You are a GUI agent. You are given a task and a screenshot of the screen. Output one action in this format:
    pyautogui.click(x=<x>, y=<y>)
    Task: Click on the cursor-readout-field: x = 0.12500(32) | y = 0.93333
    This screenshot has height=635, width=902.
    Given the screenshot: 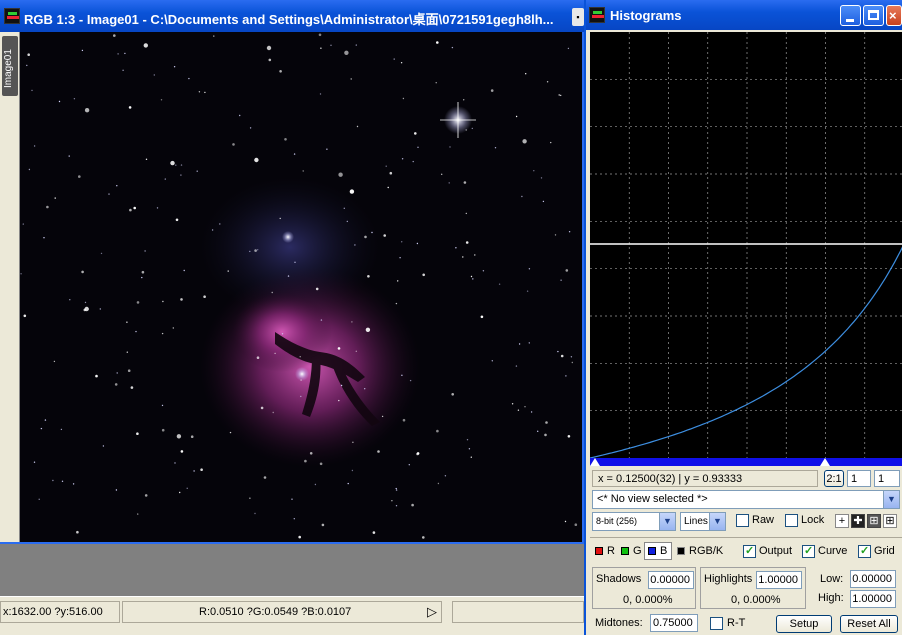 What is the action you would take?
    pyautogui.click(x=705, y=478)
    